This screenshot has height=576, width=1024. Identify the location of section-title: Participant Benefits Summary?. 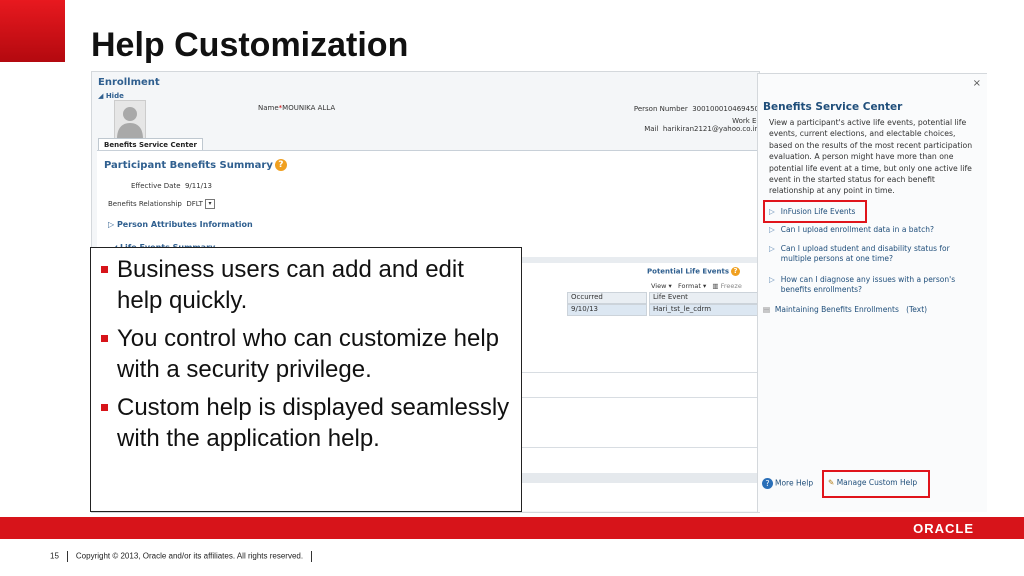
(195, 165).